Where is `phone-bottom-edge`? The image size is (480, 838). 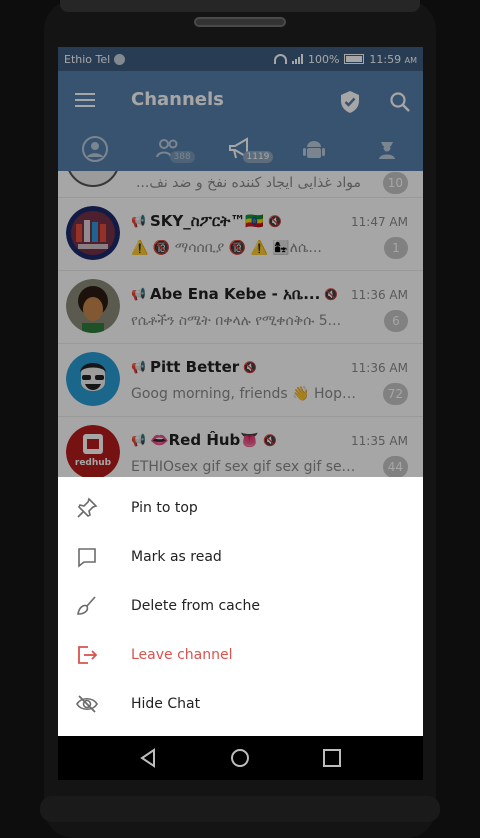 phone-bottom-edge is located at coordinates (240, 809).